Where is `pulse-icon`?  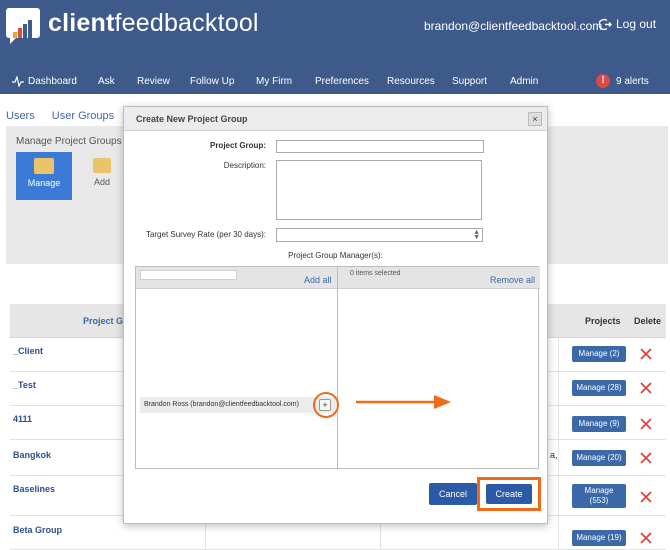
pulse-icon is located at coordinates (18, 81).